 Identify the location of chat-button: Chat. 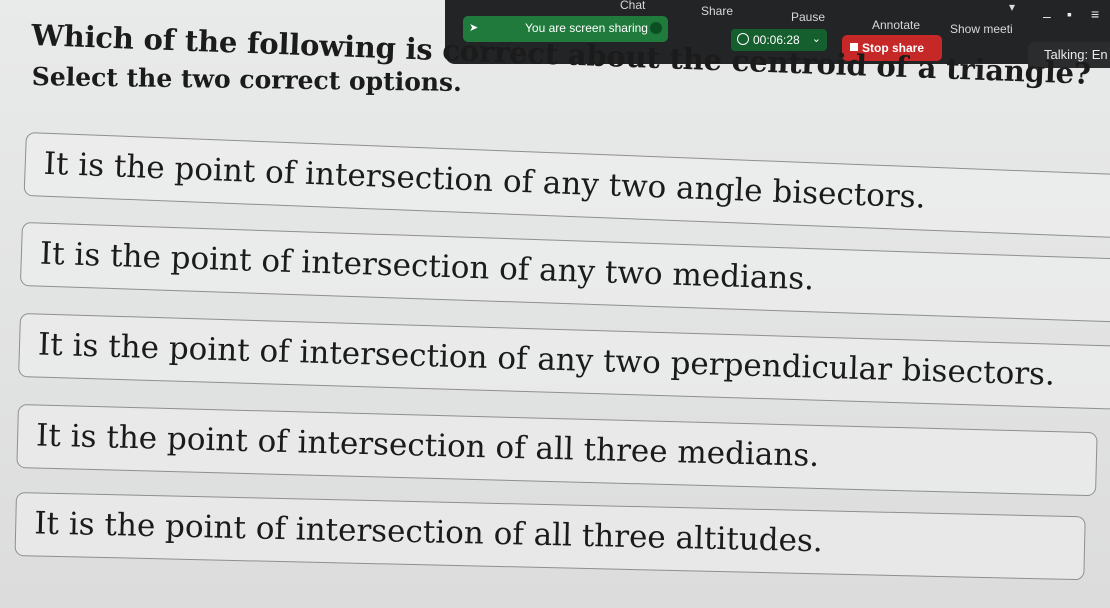
(632, 6).